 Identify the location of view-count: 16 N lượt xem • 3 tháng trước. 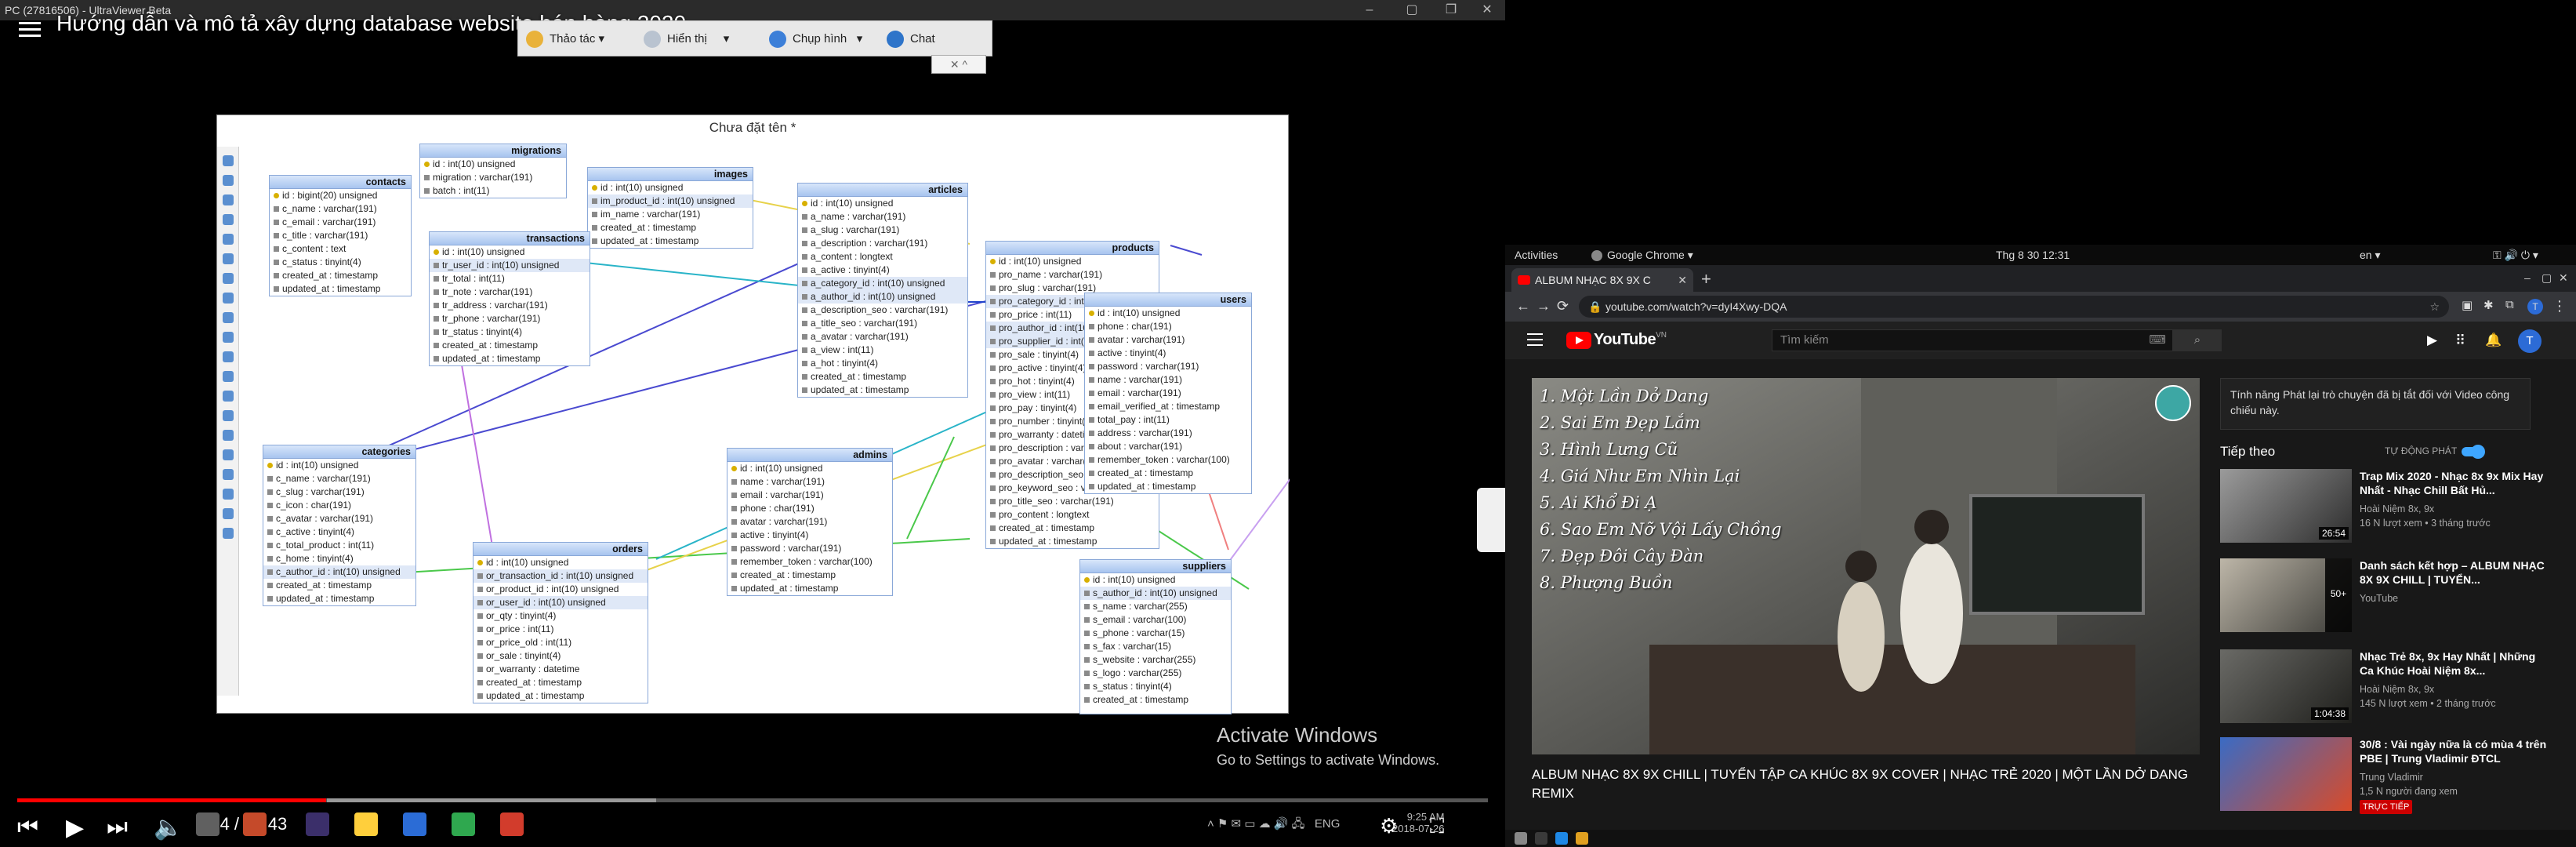
(2425, 523).